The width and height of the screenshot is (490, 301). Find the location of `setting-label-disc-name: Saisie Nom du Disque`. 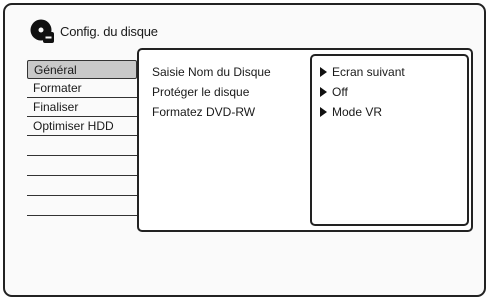

setting-label-disc-name: Saisie Nom du Disque is located at coordinates (211, 72).